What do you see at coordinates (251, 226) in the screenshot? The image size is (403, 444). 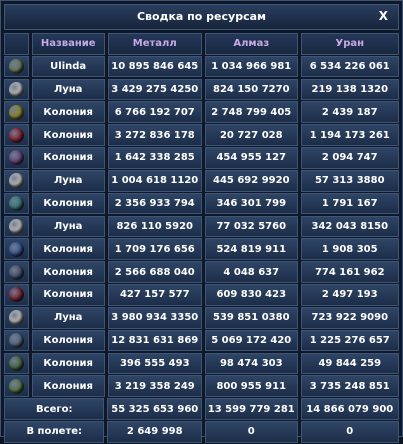 I see `diamond-value: 77 032 5760` at bounding box center [251, 226].